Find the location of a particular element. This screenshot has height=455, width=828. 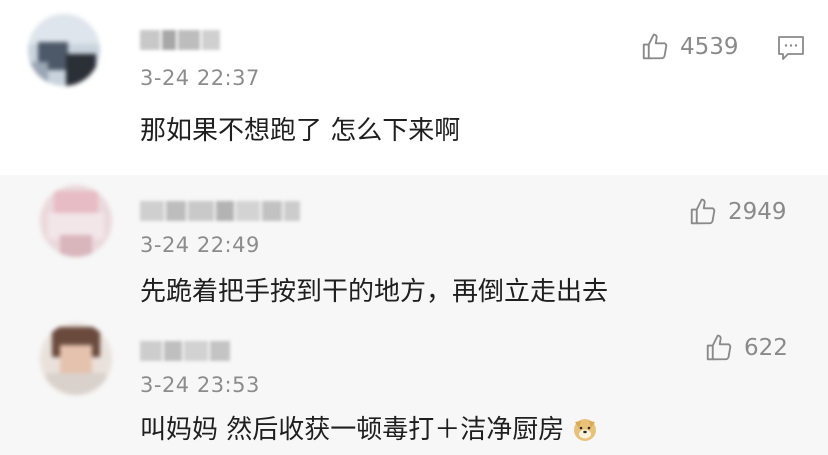

like-button: 622 is located at coordinates (746, 348).